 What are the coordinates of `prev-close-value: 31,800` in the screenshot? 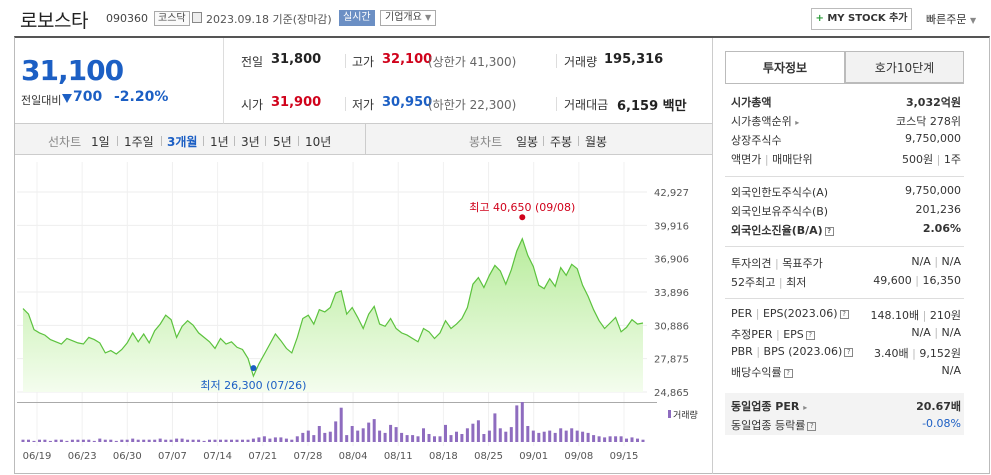 It's located at (296, 59).